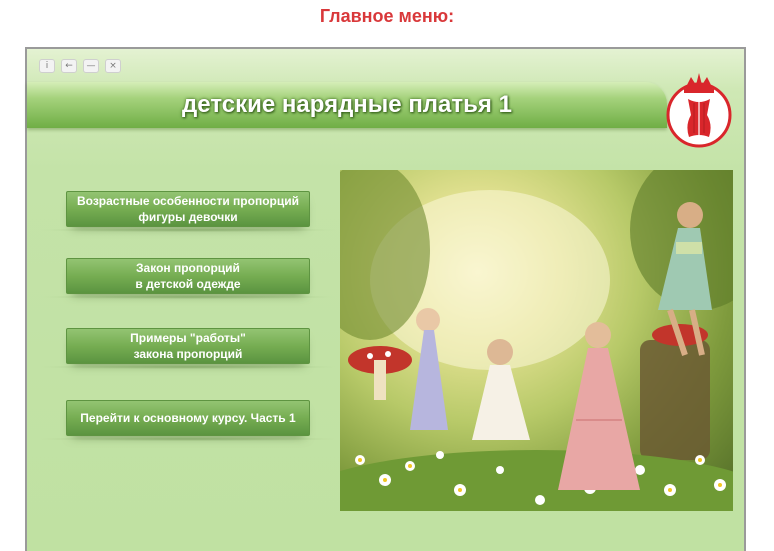 Image resolution: width=774 pixels, height=551 pixels. What do you see at coordinates (69, 66) in the screenshot?
I see `back-arrow-icon: ←` at bounding box center [69, 66].